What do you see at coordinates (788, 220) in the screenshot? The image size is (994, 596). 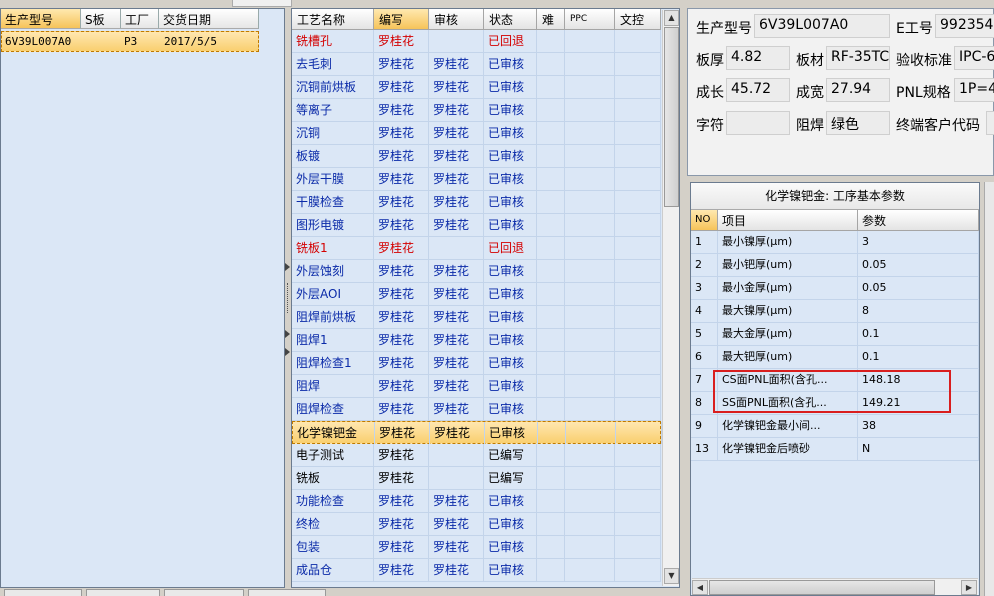 I see `column-header-item: 项目` at bounding box center [788, 220].